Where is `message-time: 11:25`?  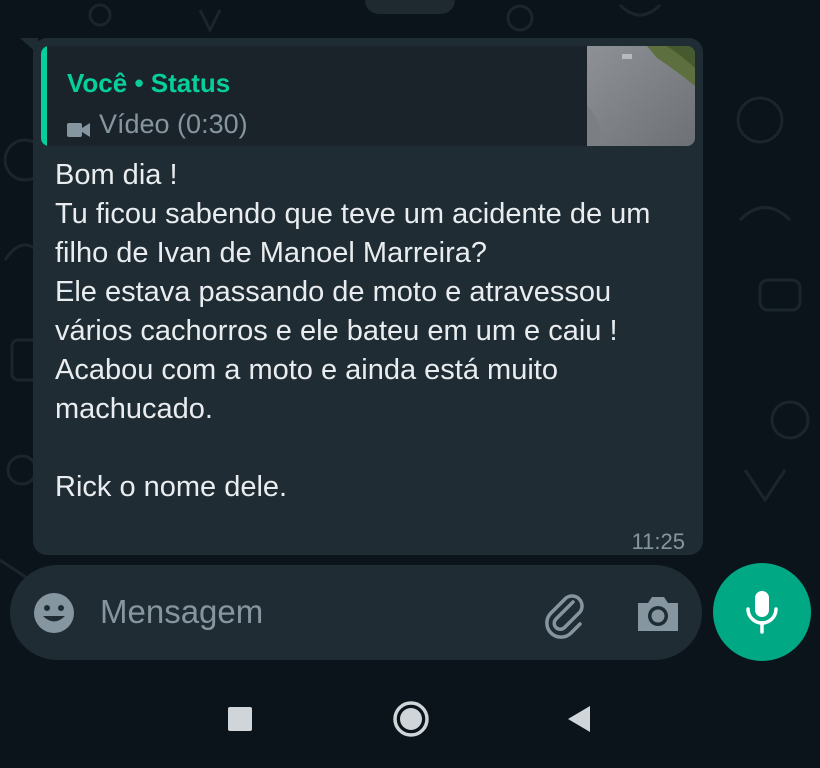
message-time: 11:25 is located at coordinates (658, 541).